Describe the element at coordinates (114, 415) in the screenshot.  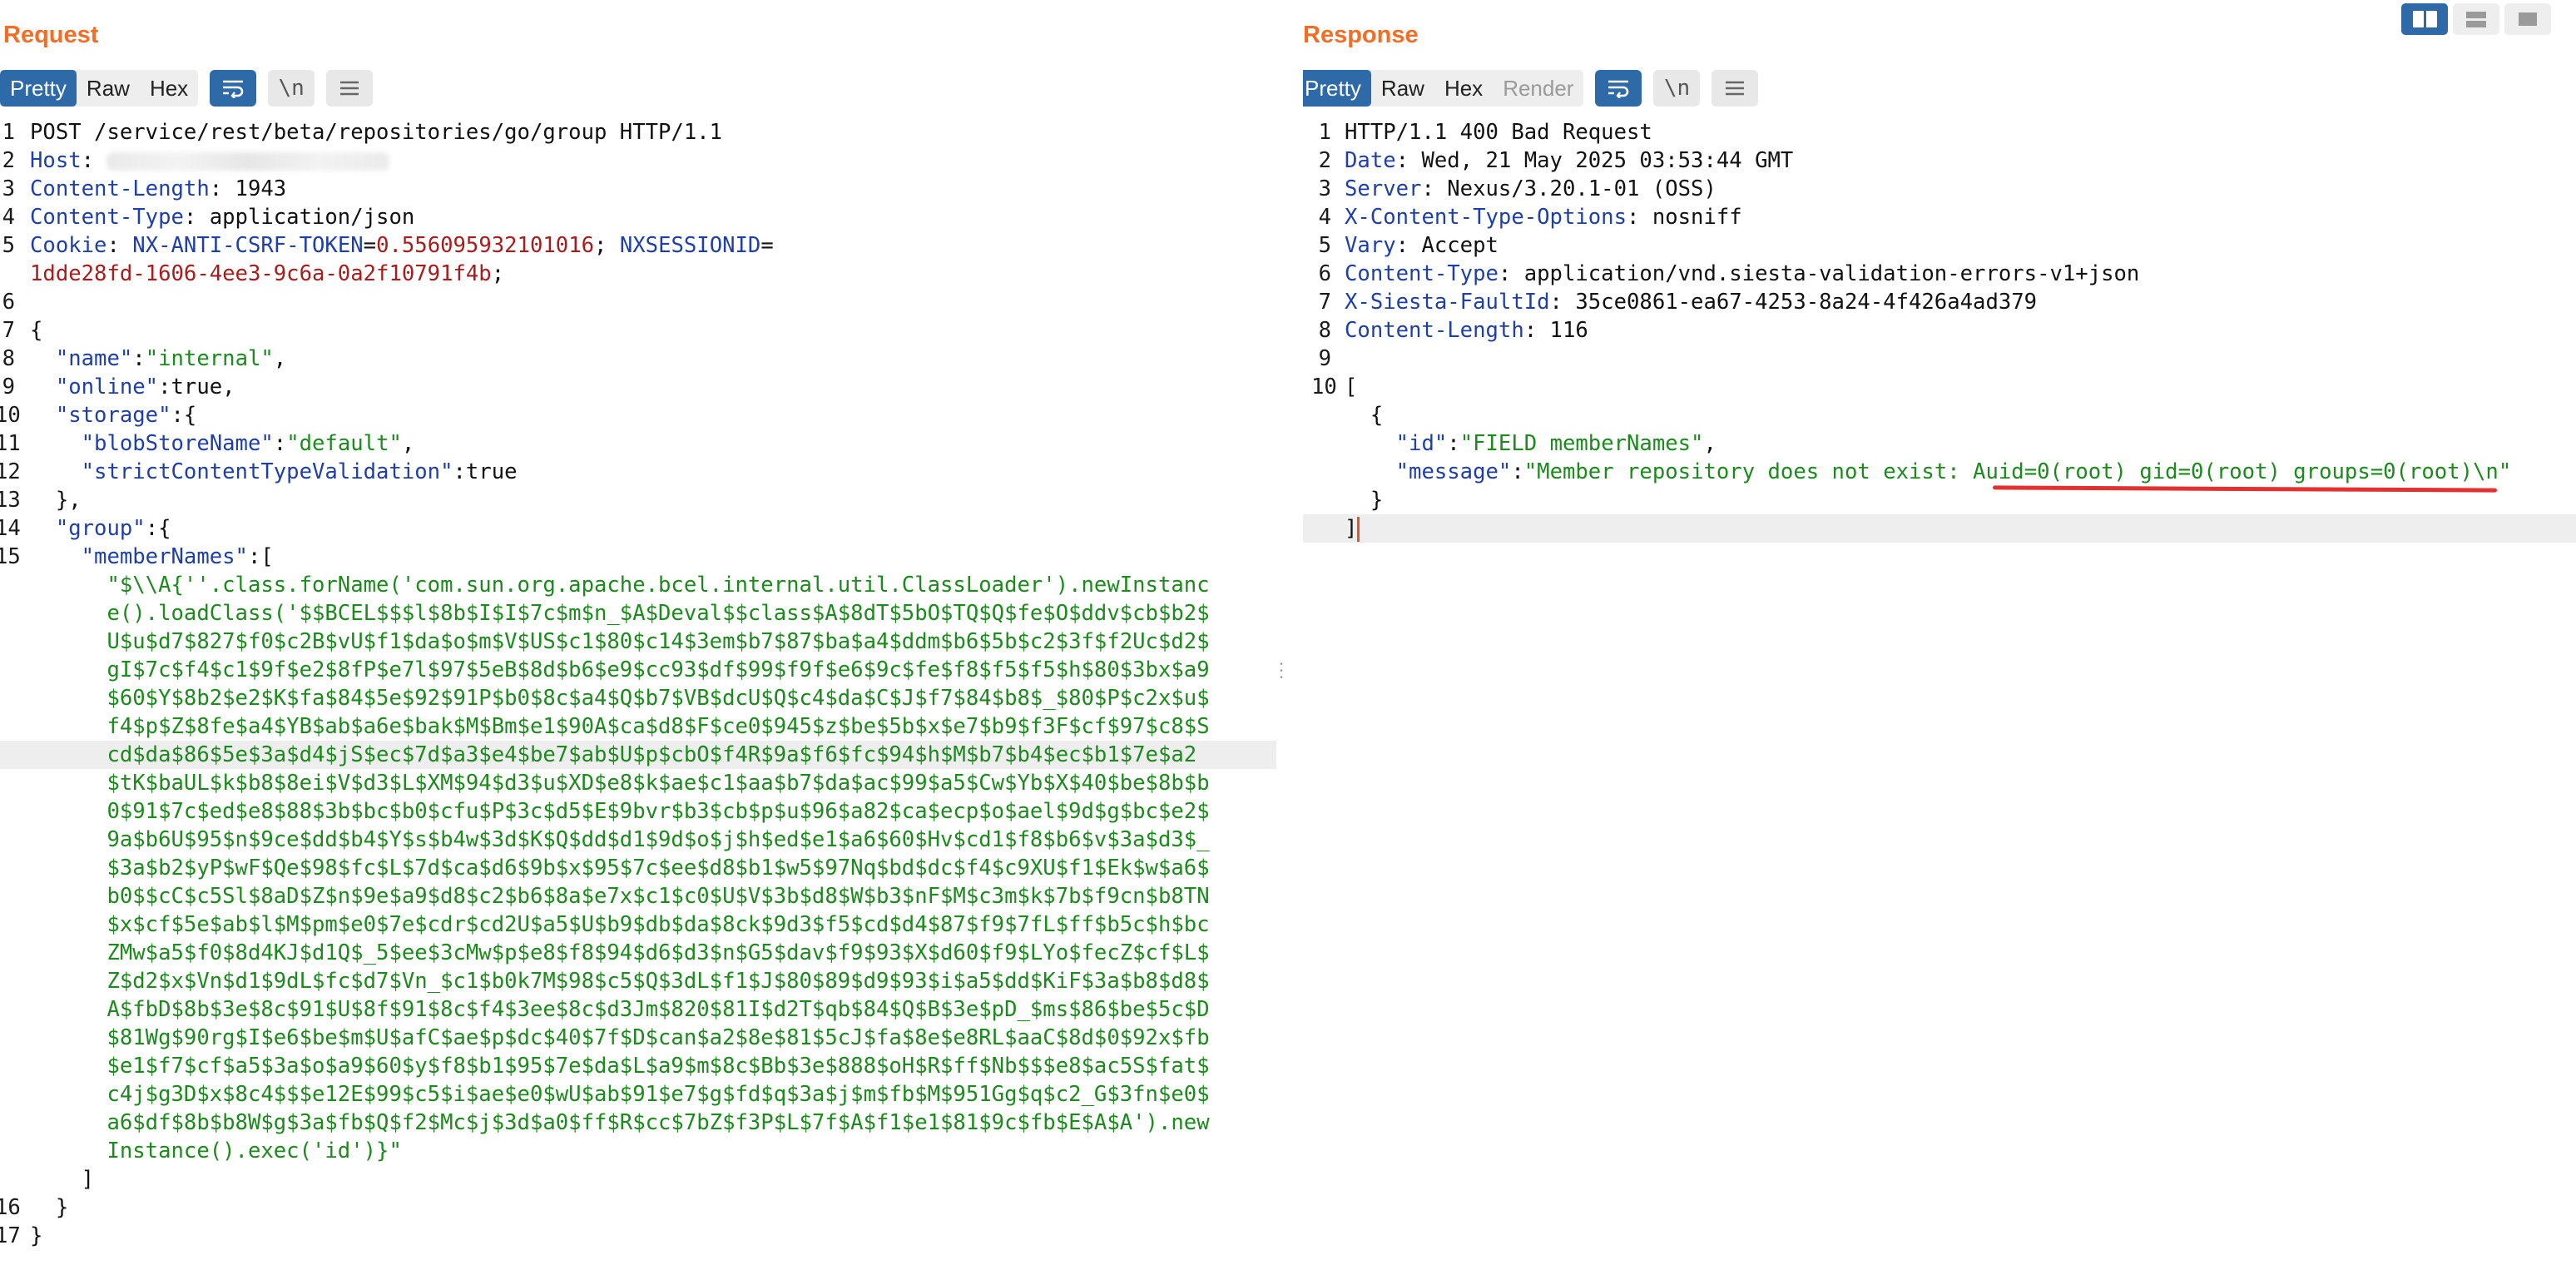
I see `code-text: "storage":{` at that location.